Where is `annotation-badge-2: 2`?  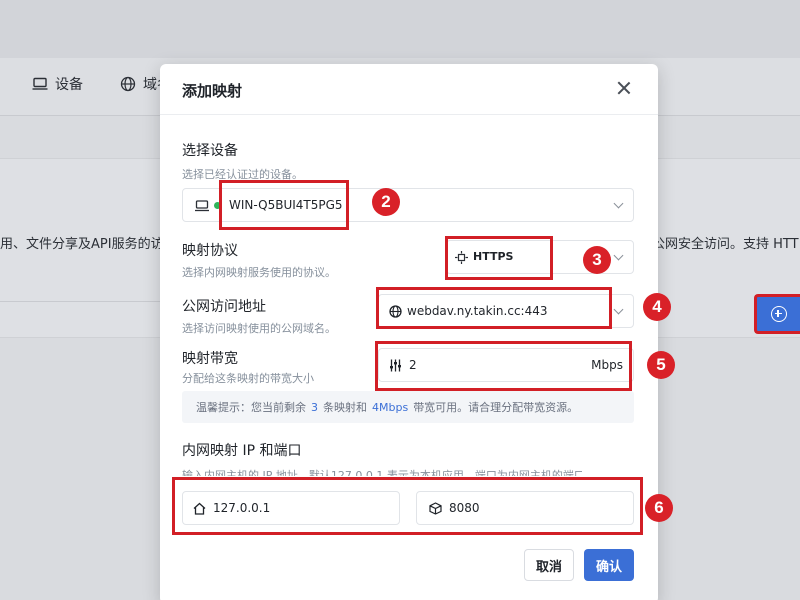
annotation-badge-2: 2 is located at coordinates (386, 202).